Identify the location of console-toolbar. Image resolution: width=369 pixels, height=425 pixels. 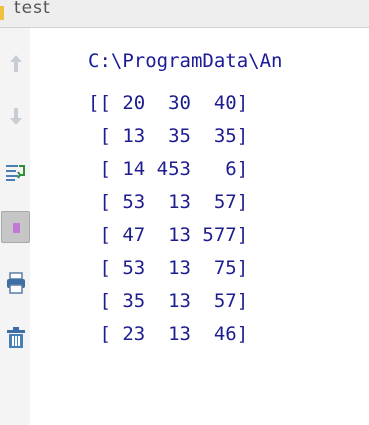
(15, 226).